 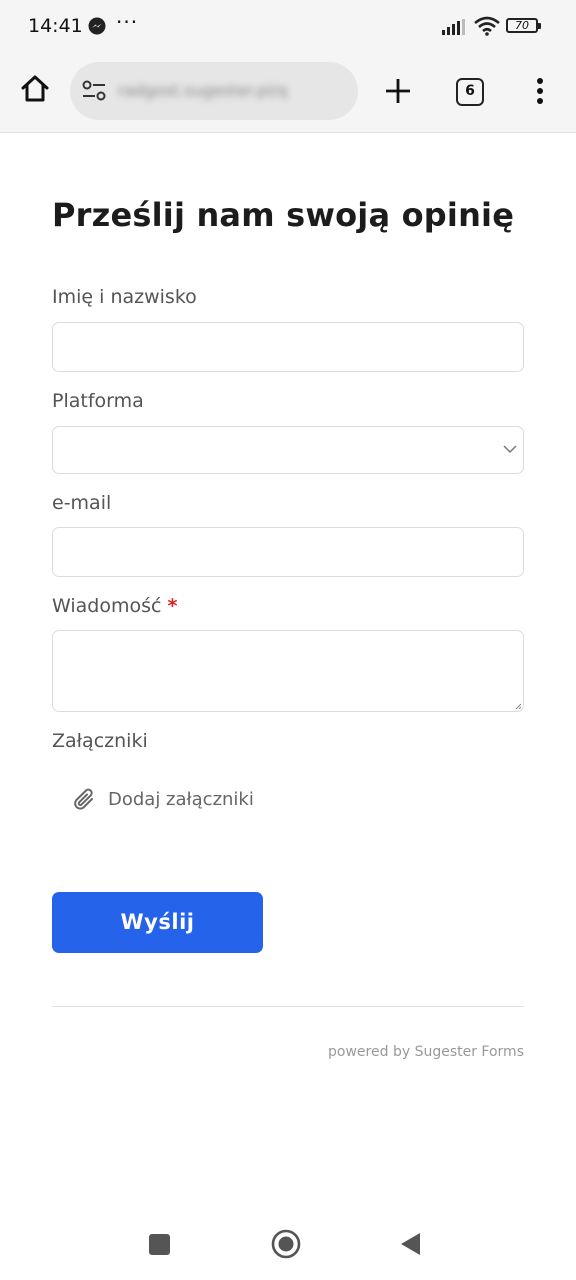 What do you see at coordinates (487, 26) in the screenshot?
I see `wifi-icon` at bounding box center [487, 26].